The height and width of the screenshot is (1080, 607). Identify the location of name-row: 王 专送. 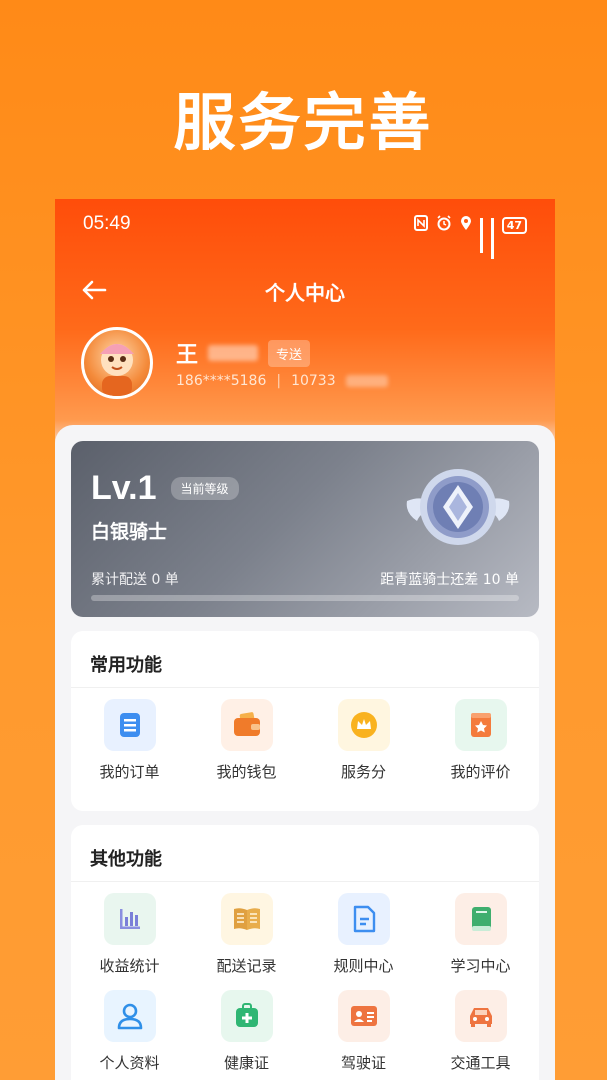
(243, 353).